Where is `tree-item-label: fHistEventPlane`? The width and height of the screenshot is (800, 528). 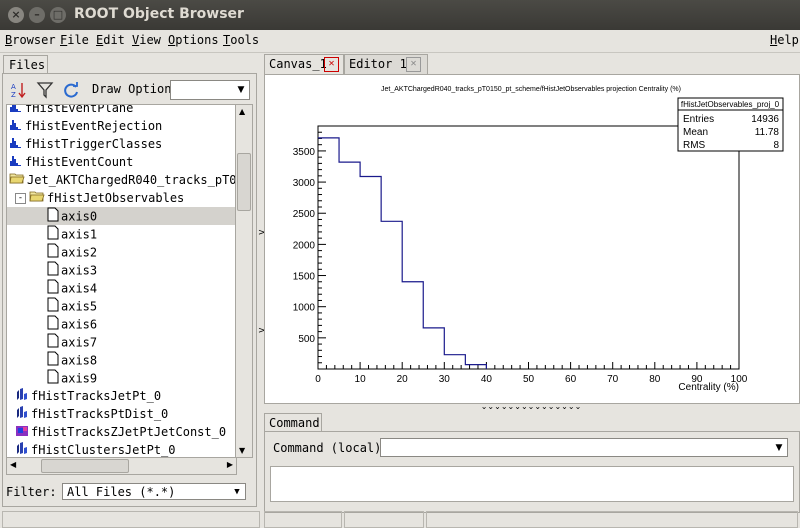 tree-item-label: fHistEventPlane is located at coordinates (79, 109).